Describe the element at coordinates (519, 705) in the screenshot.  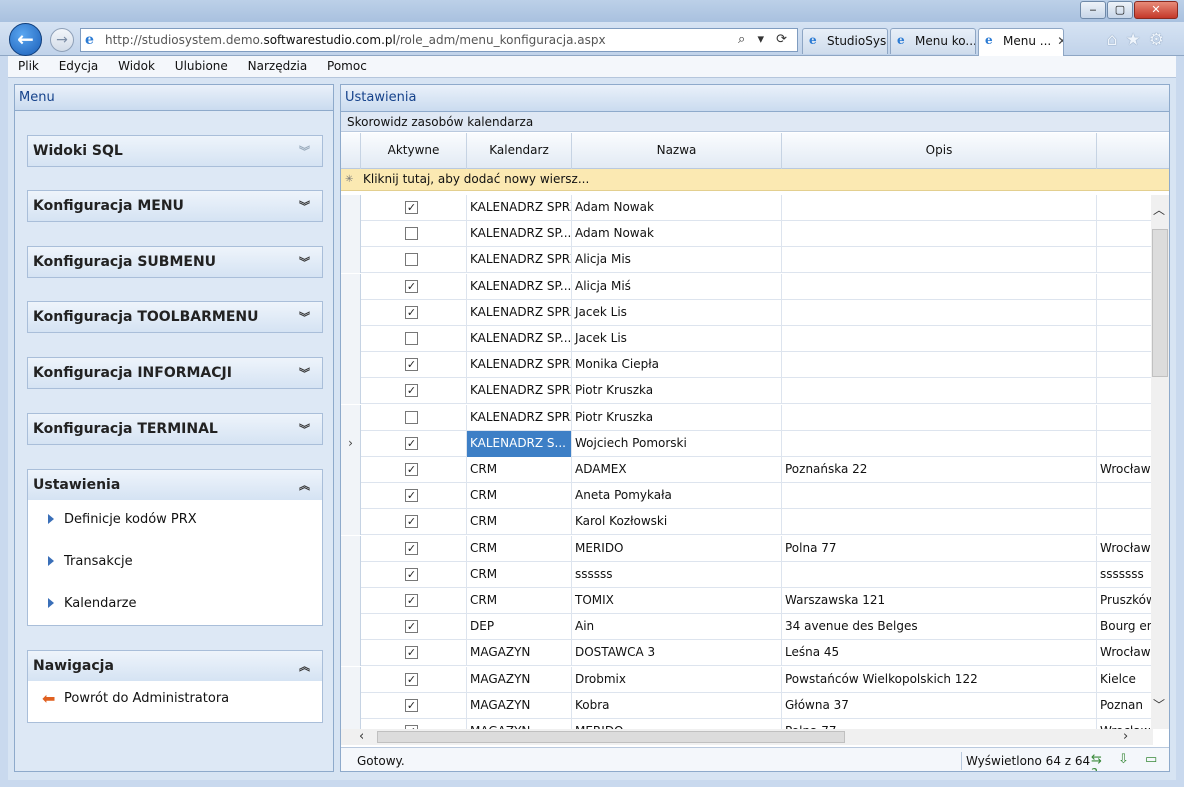
I see `cell-kalendarz: MAGAZYN` at that location.